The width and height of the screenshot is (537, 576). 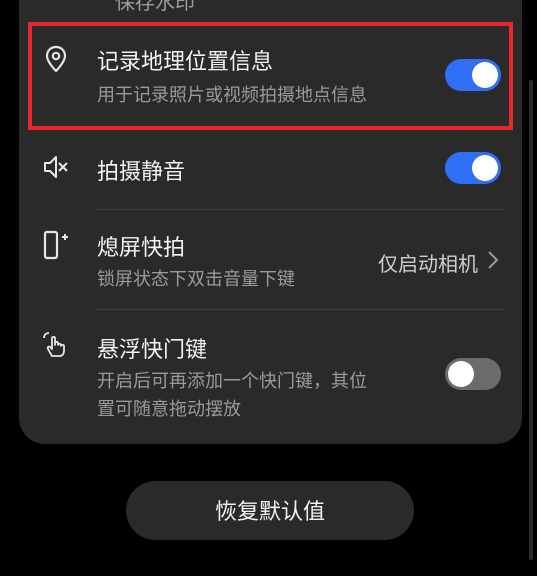 What do you see at coordinates (531, 320) in the screenshot?
I see `scrollbar` at bounding box center [531, 320].